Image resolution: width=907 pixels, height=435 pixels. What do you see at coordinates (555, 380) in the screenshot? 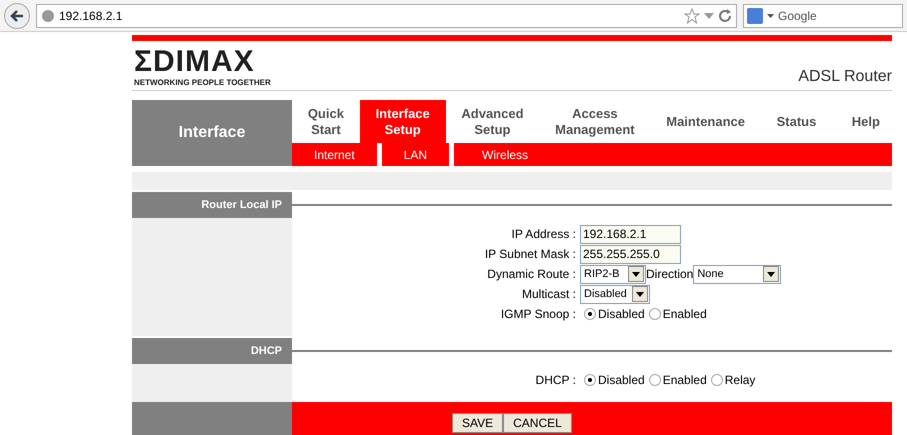
I see `field-label: DHCP :` at bounding box center [555, 380].